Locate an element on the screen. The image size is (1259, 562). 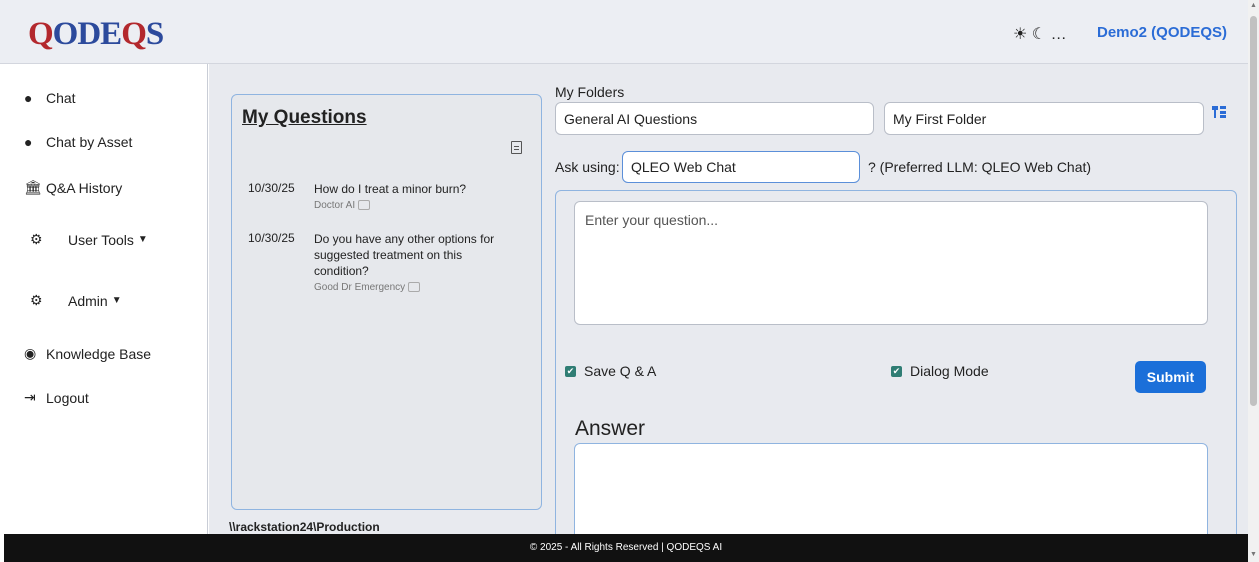
sidebar-item-label: Logout is located at coordinates (67, 397).